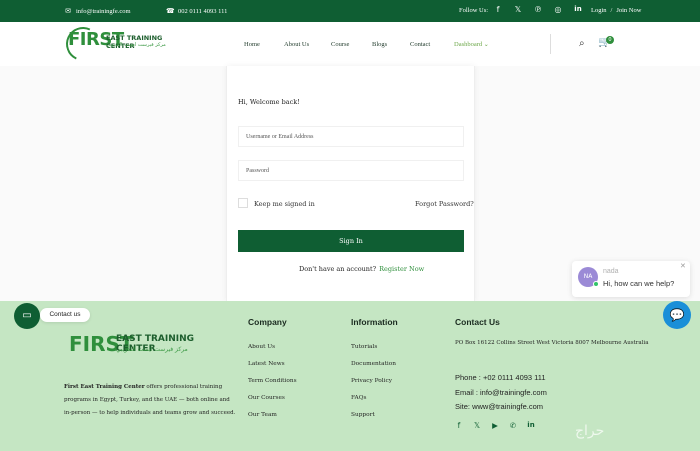 The height and width of the screenshot is (451, 700). Describe the element at coordinates (284, 204) in the screenshot. I see `keep-signed-label: Keep me signed in` at that location.